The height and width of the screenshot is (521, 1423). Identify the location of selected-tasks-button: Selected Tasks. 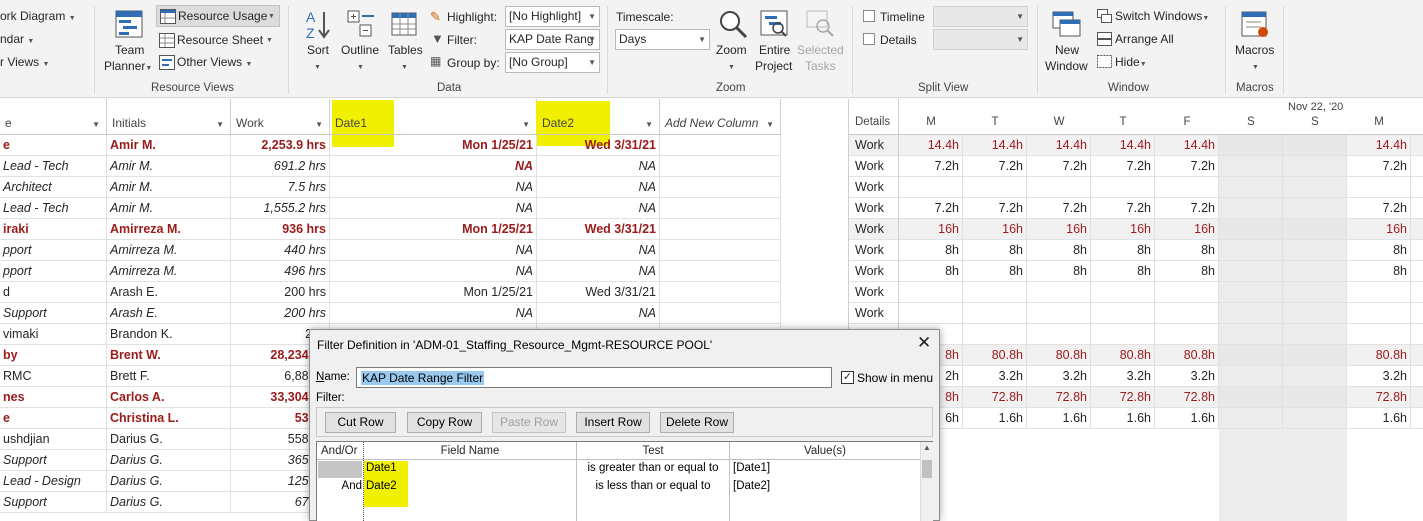
(820, 42).